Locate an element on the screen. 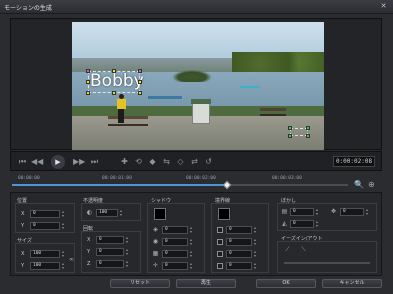  border-field-2: 0 is located at coordinates (239, 242).